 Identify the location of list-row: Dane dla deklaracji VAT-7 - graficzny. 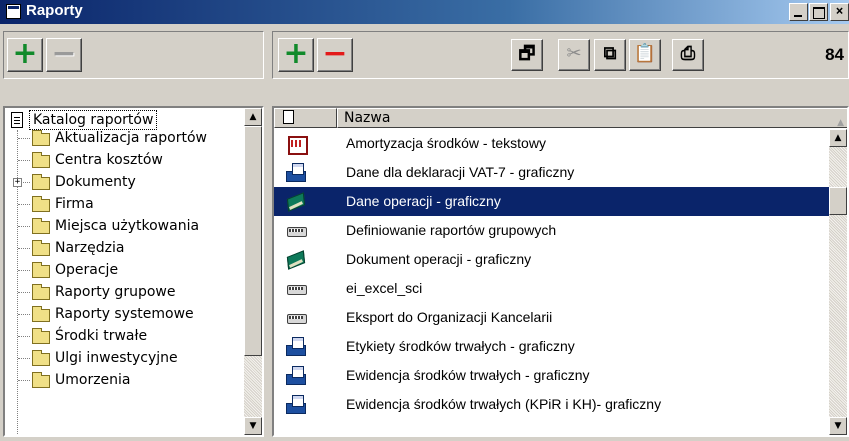
(551, 172).